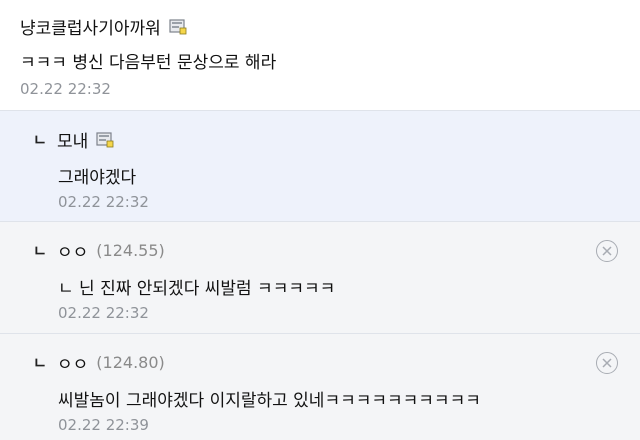 This screenshot has width=640, height=440. I want to click on reply-header: ㄴ ㅇㅇ (124.55), so click(99, 250).